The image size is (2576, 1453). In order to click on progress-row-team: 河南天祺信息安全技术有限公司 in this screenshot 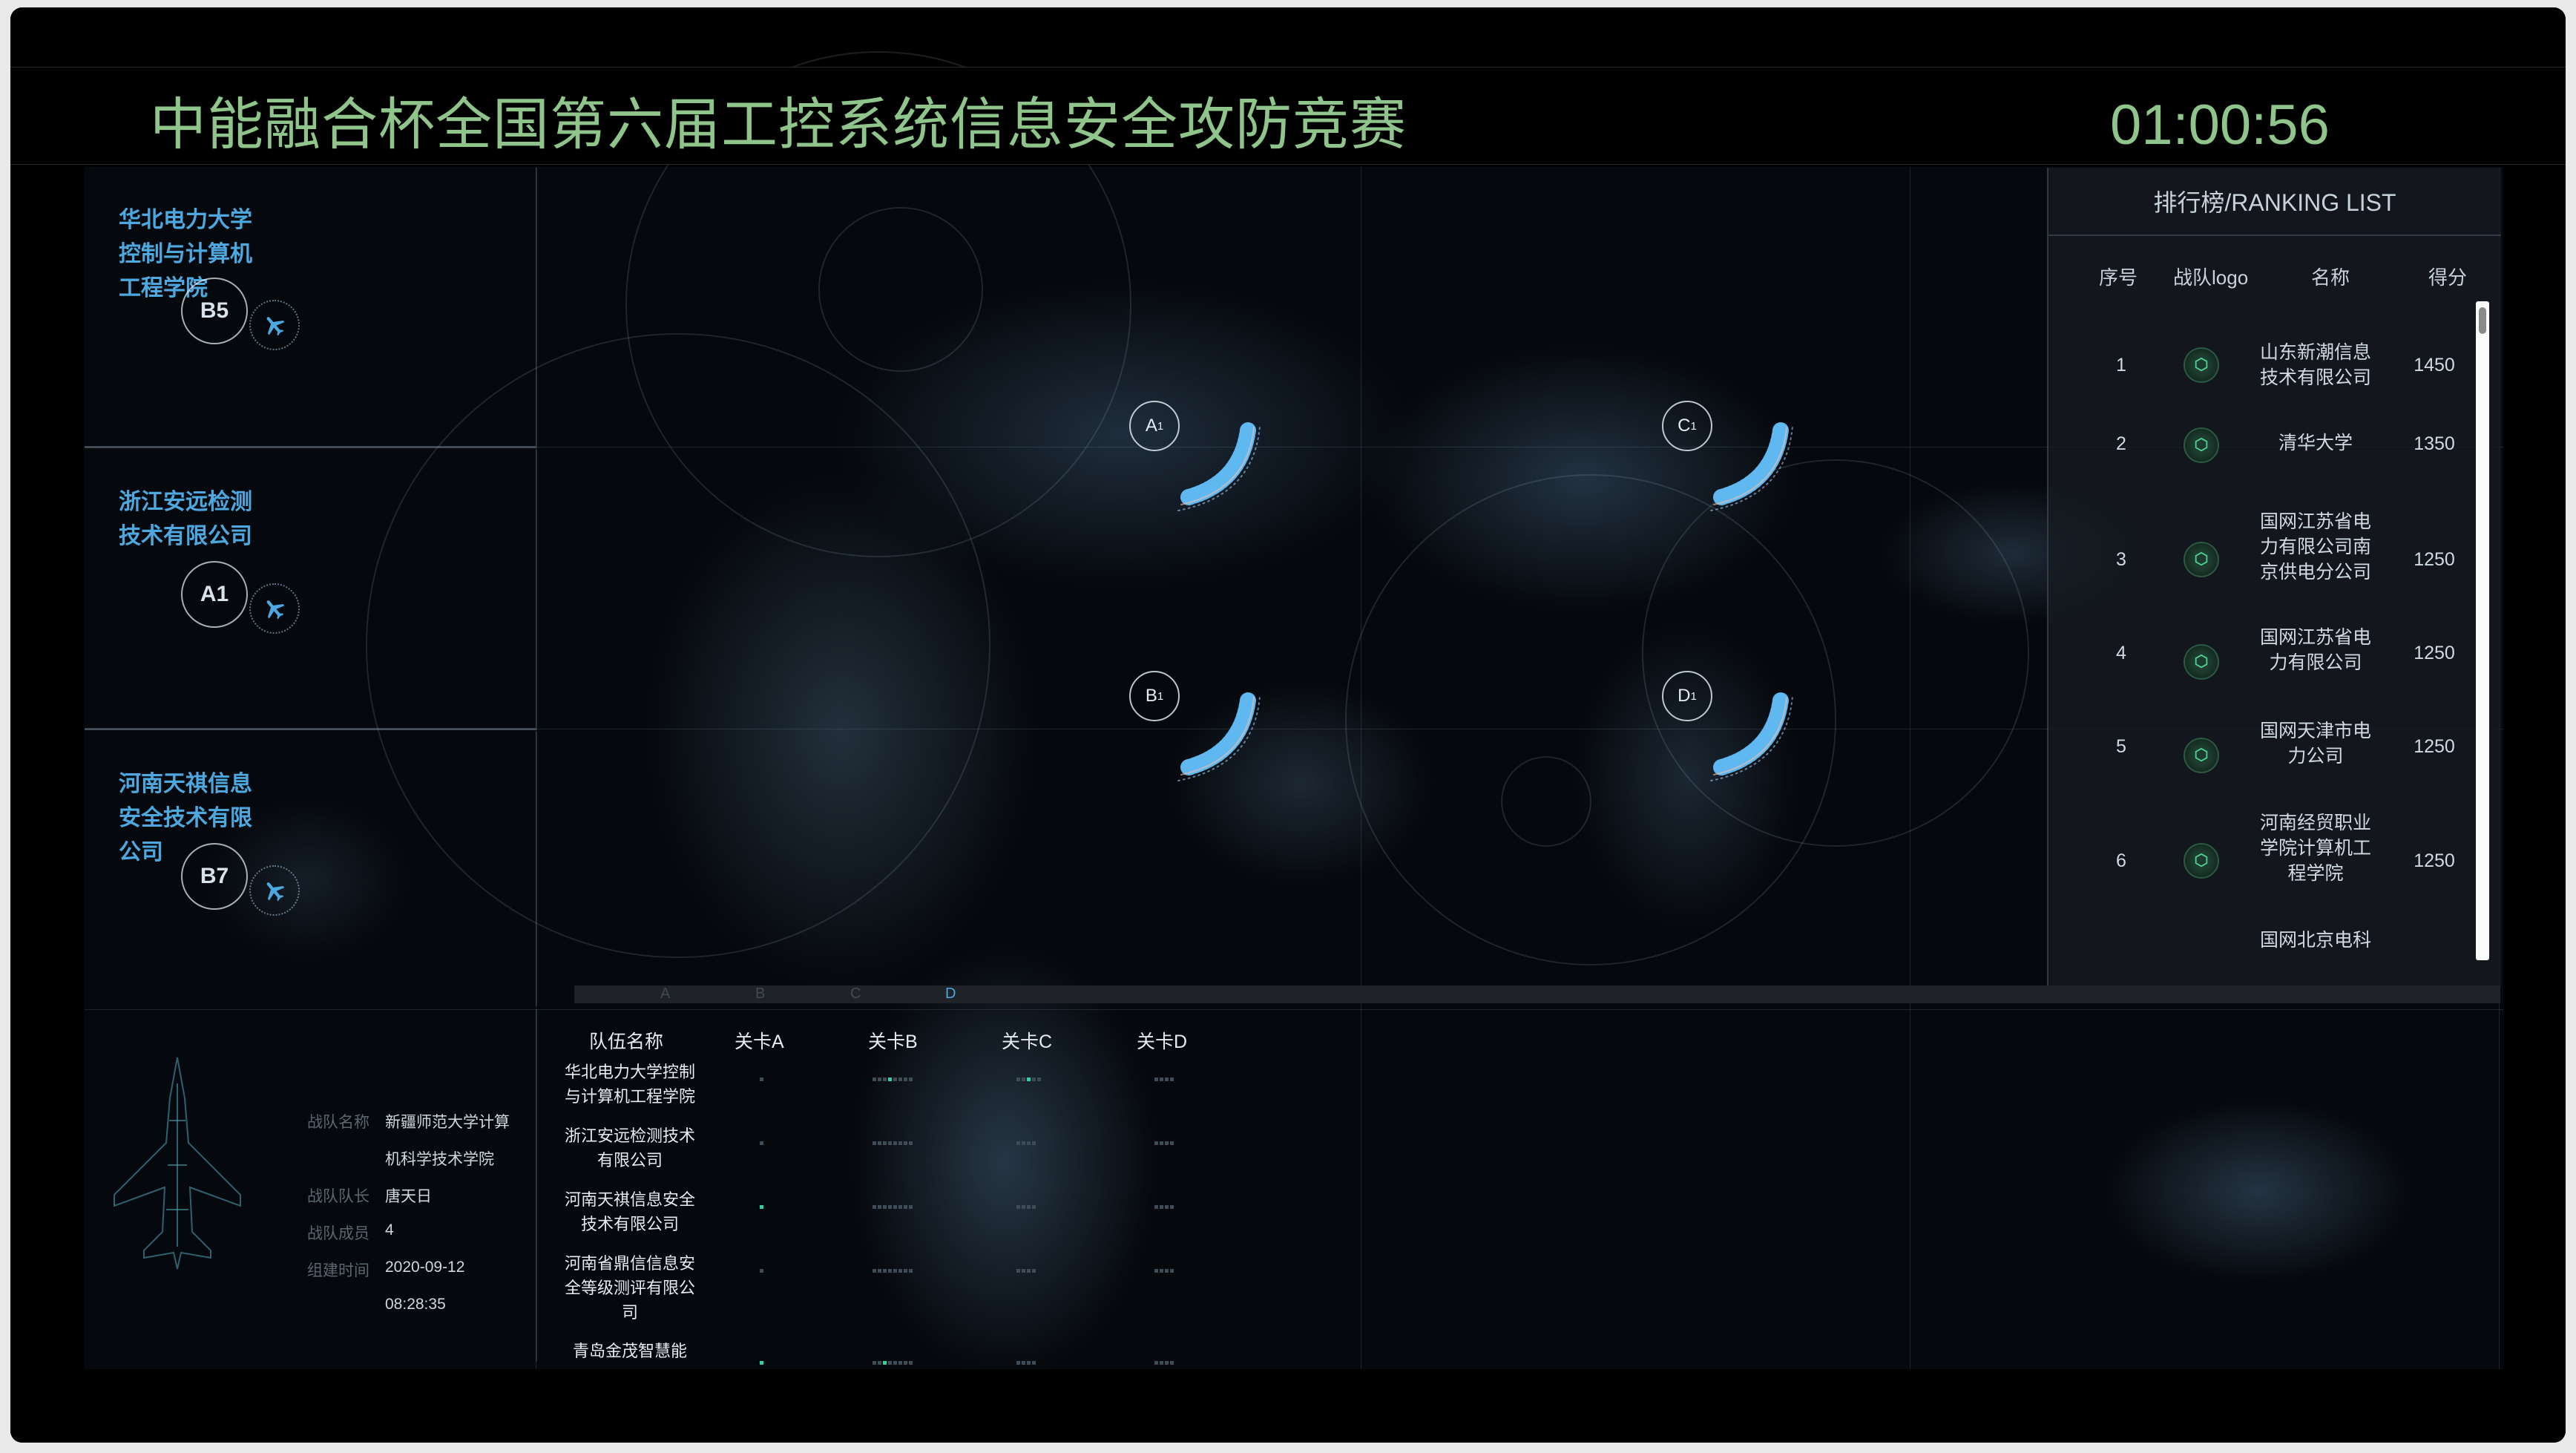, I will do `click(629, 1211)`.